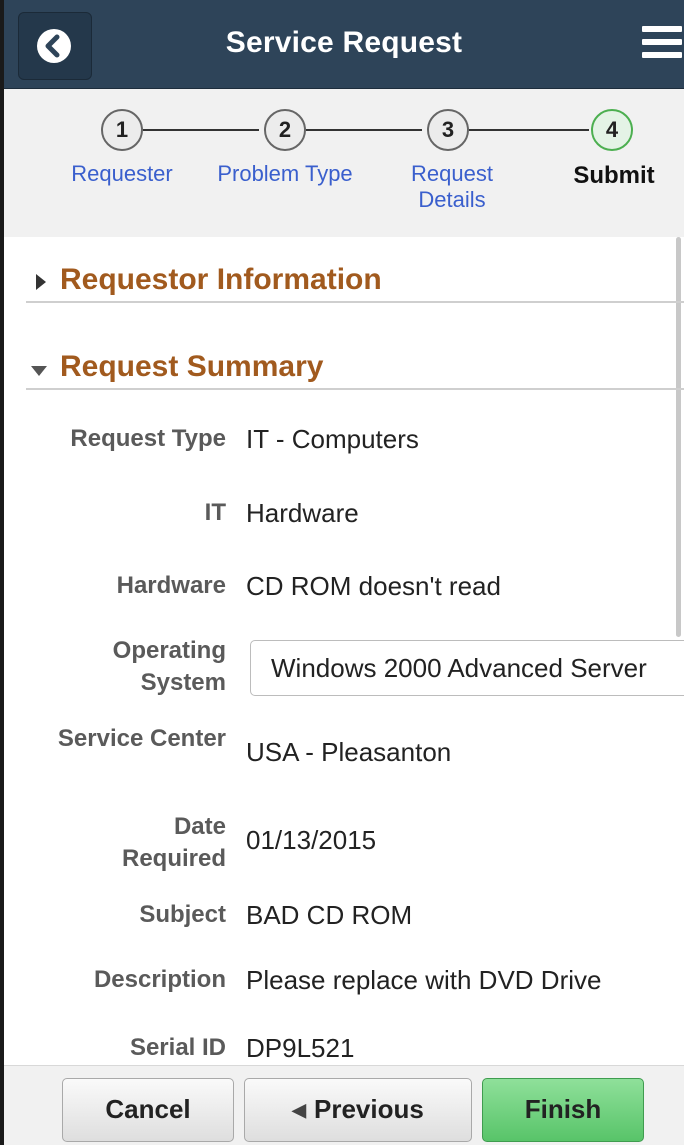 The width and height of the screenshot is (684, 1145). What do you see at coordinates (122, 130) in the screenshot?
I see `step-1-circle: 1` at bounding box center [122, 130].